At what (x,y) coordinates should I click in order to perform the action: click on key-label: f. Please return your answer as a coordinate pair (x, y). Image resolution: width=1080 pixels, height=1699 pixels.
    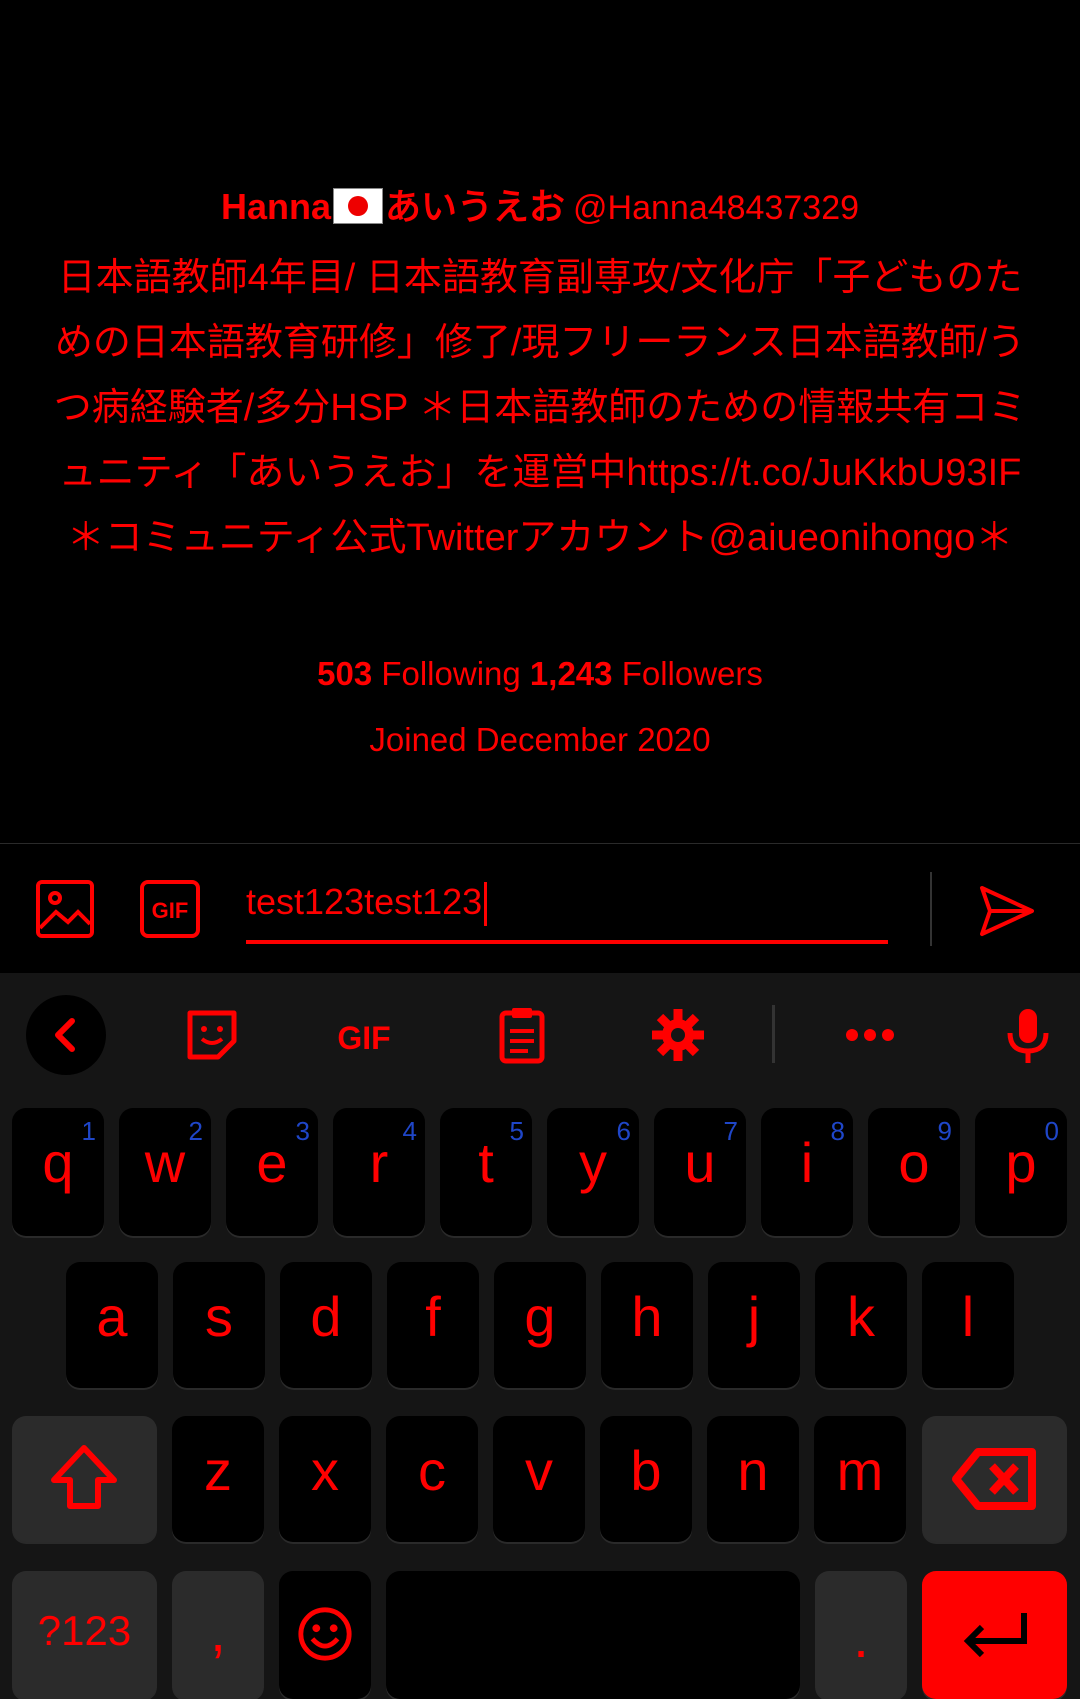
    Looking at the image, I should click on (433, 1316).